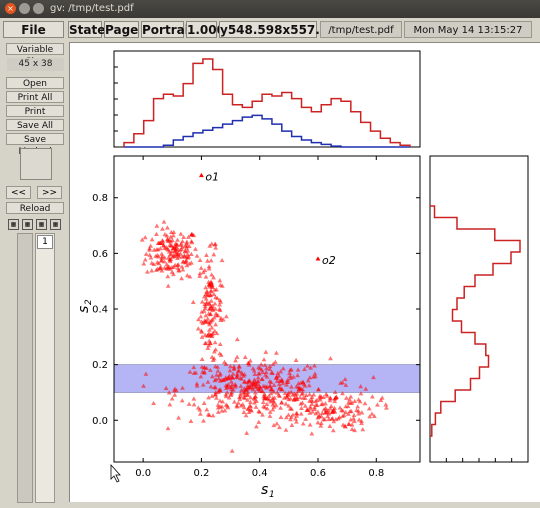 This screenshot has height=508, width=540. Describe the element at coordinates (38, 8) in the screenshot. I see `maximize-icon` at that location.